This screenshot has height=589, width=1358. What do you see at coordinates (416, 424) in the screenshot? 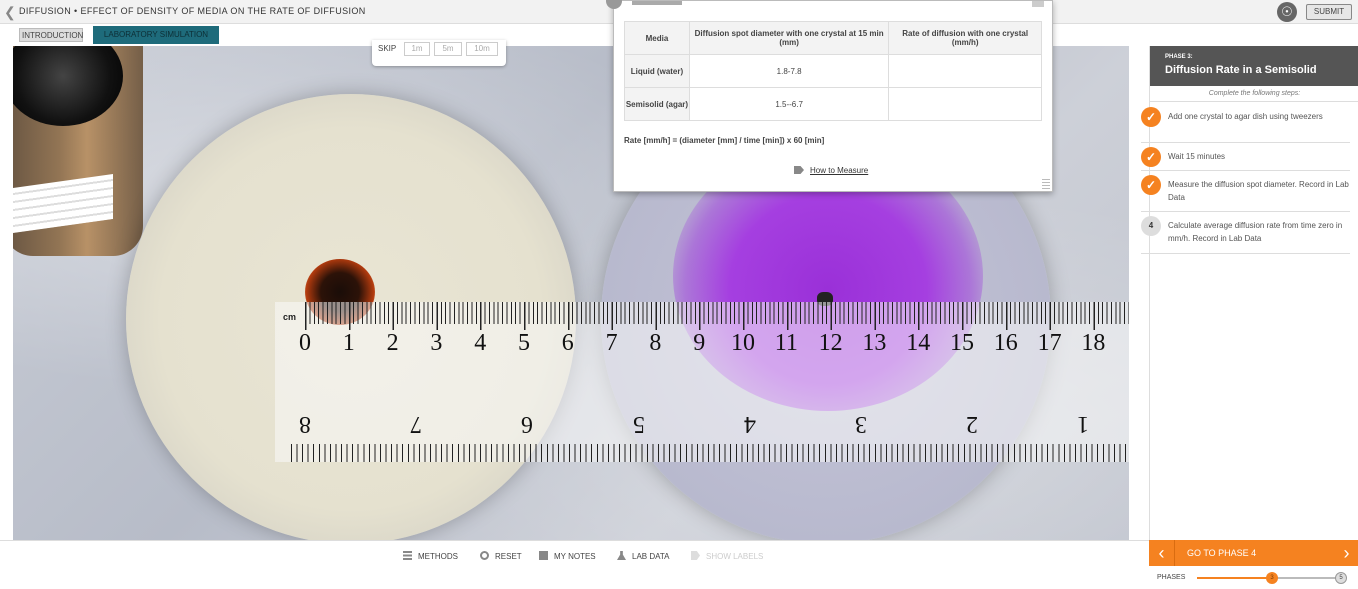
I see `ruler-number-inch: 7` at bounding box center [416, 424].